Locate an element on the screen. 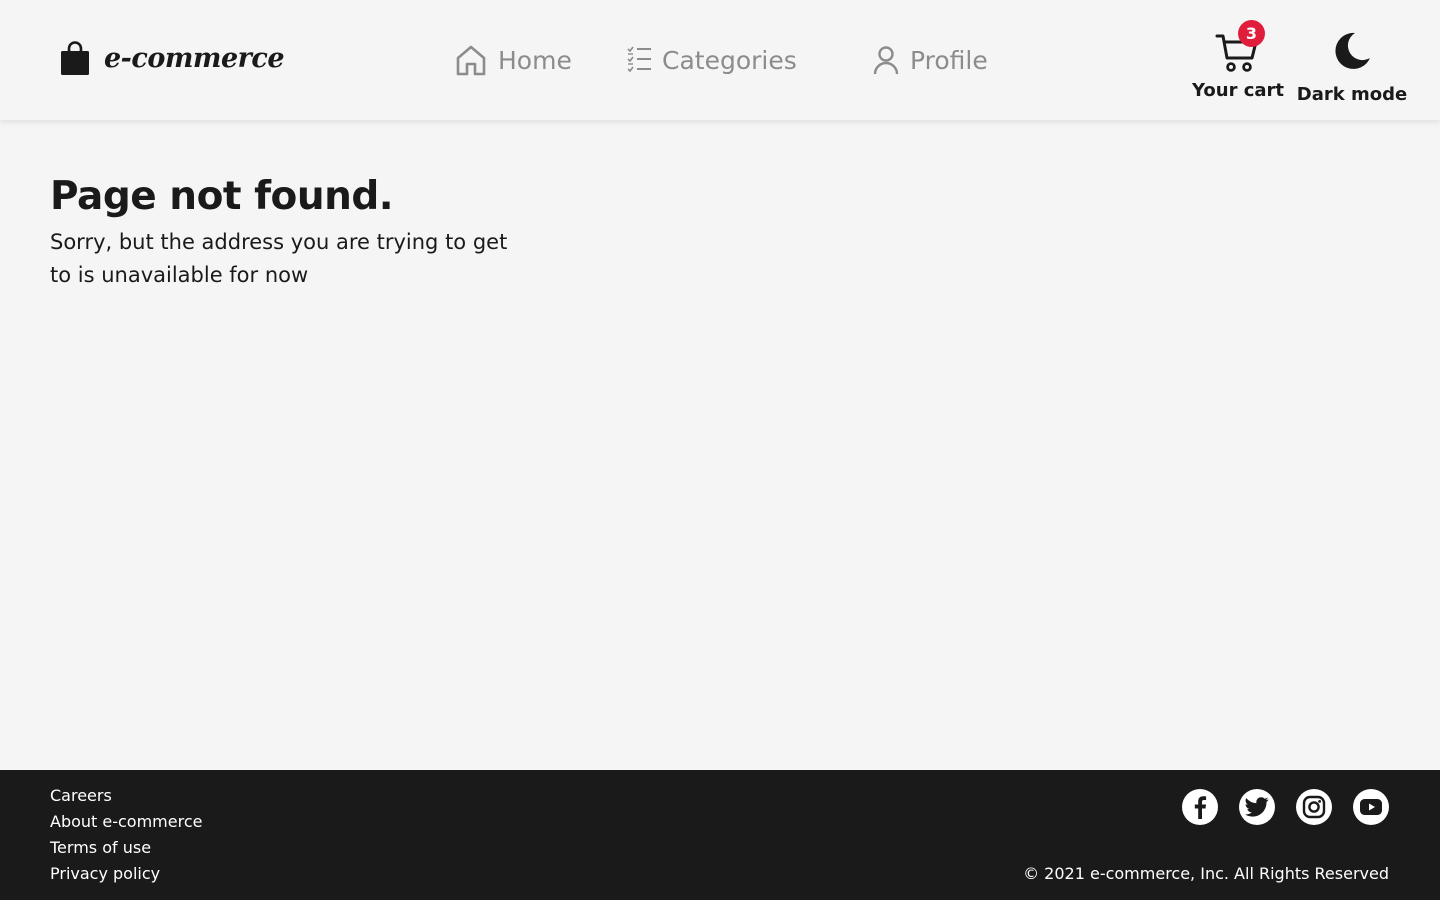 This screenshot has width=1440, height=900. facebook-icon is located at coordinates (1200, 807).